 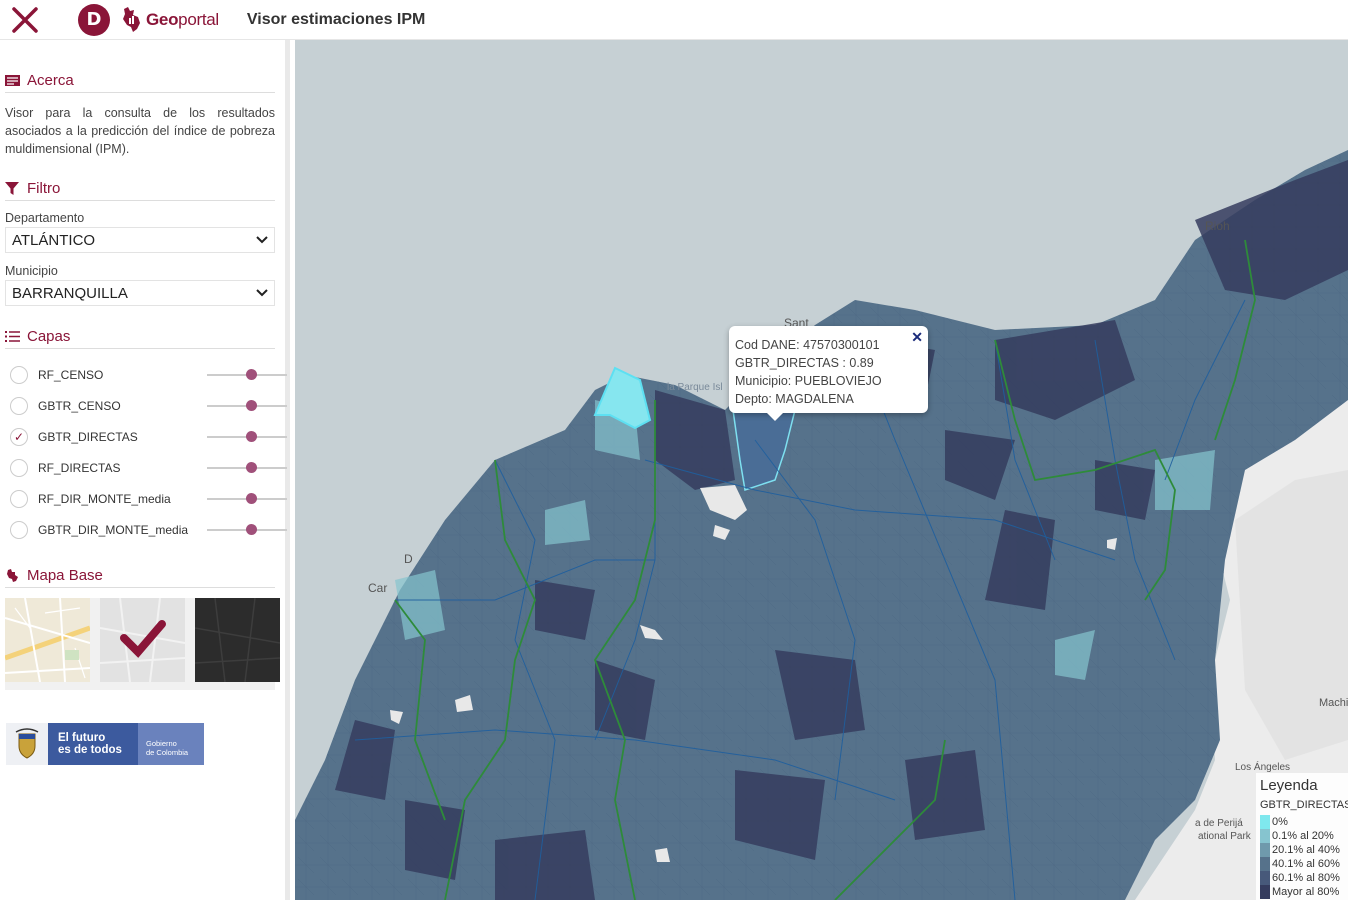 I want to click on popup-cod-dane: Cod DANE: 47570300101, so click(x=807, y=345).